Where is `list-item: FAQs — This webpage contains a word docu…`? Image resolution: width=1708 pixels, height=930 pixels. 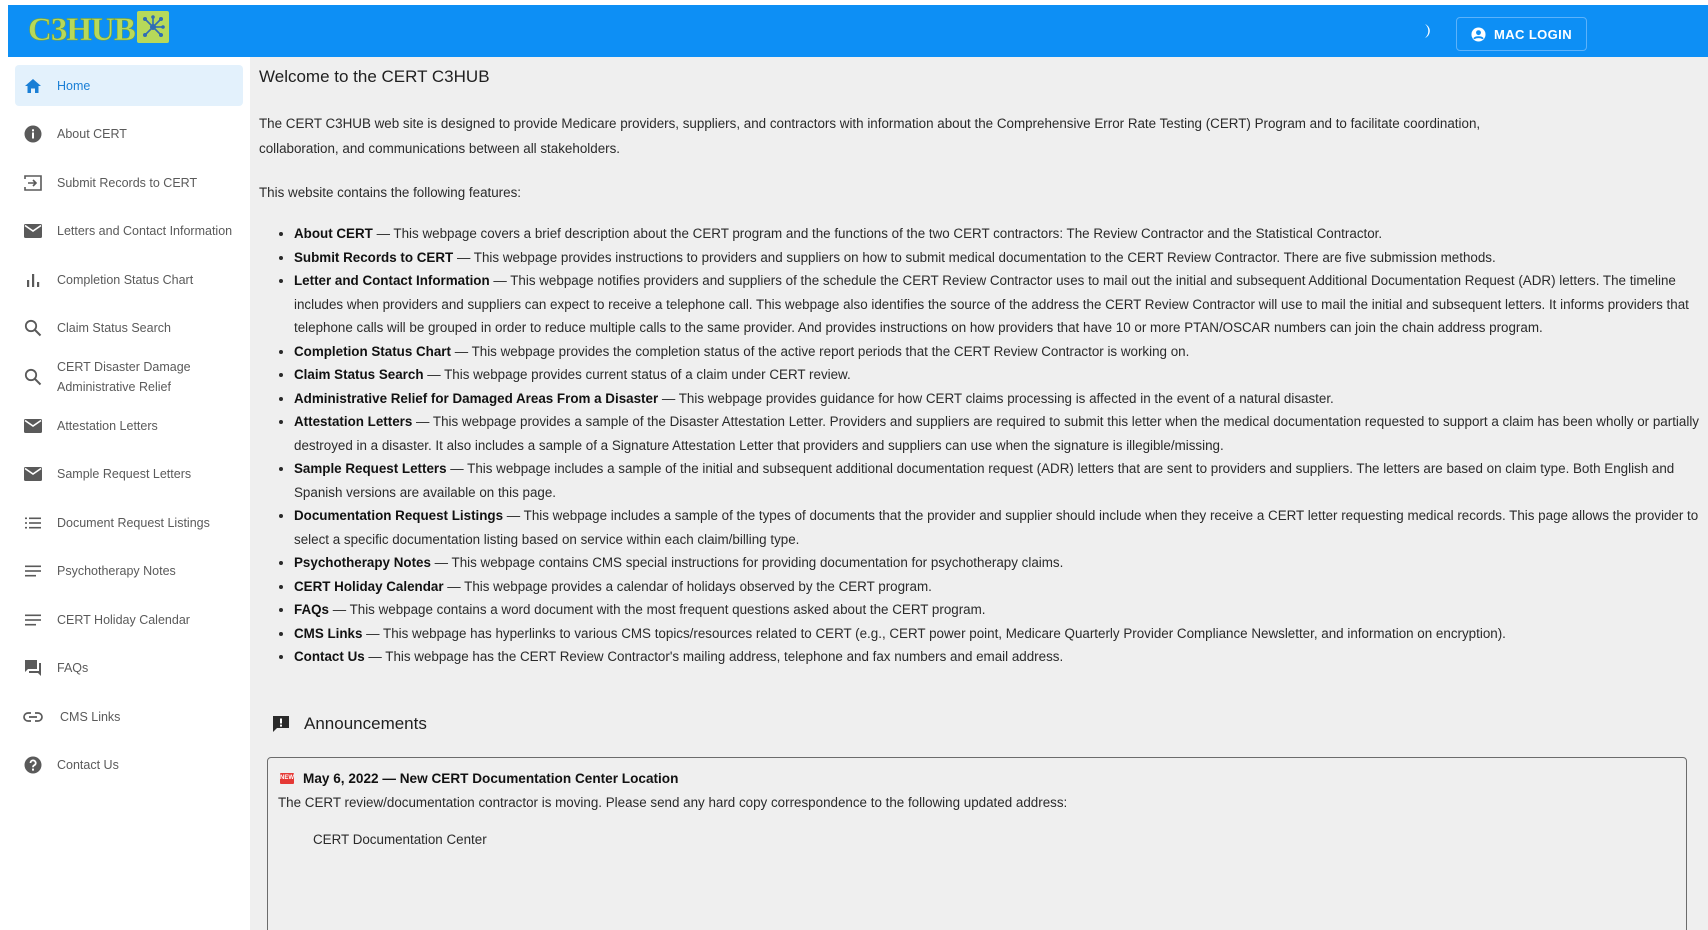
list-item: FAQs — This webpage contains a word docu… is located at coordinates (1001, 610).